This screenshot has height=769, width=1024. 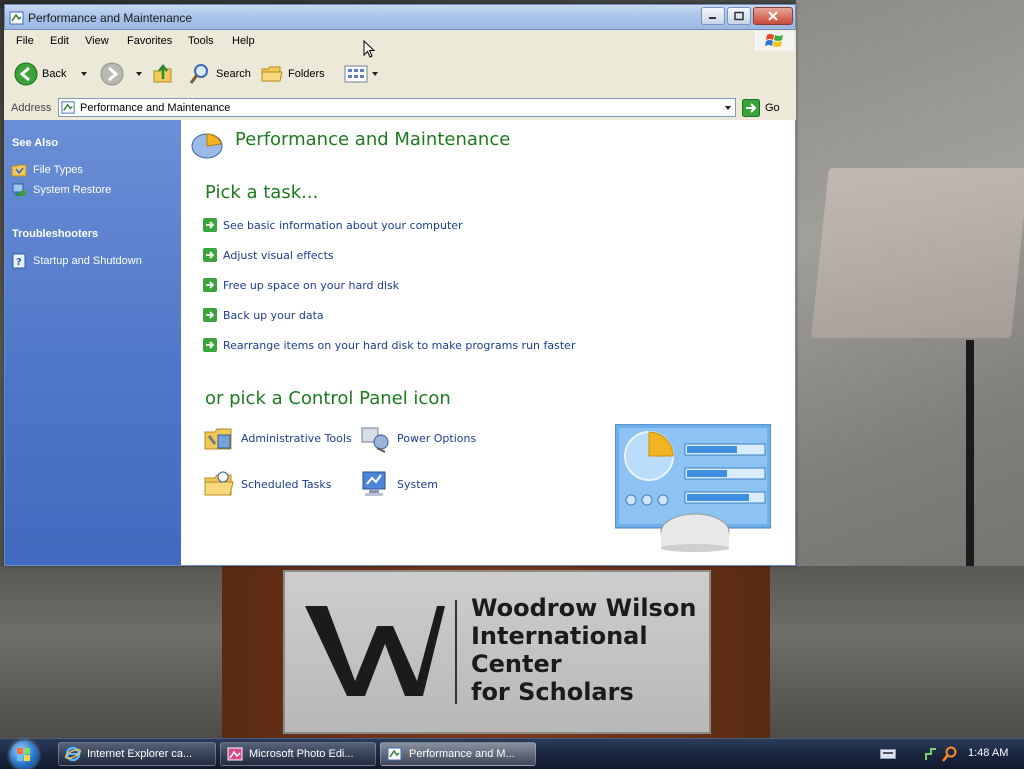 I want to click on pick-icon-heading: or pick a Control Panel icon, so click(x=328, y=398).